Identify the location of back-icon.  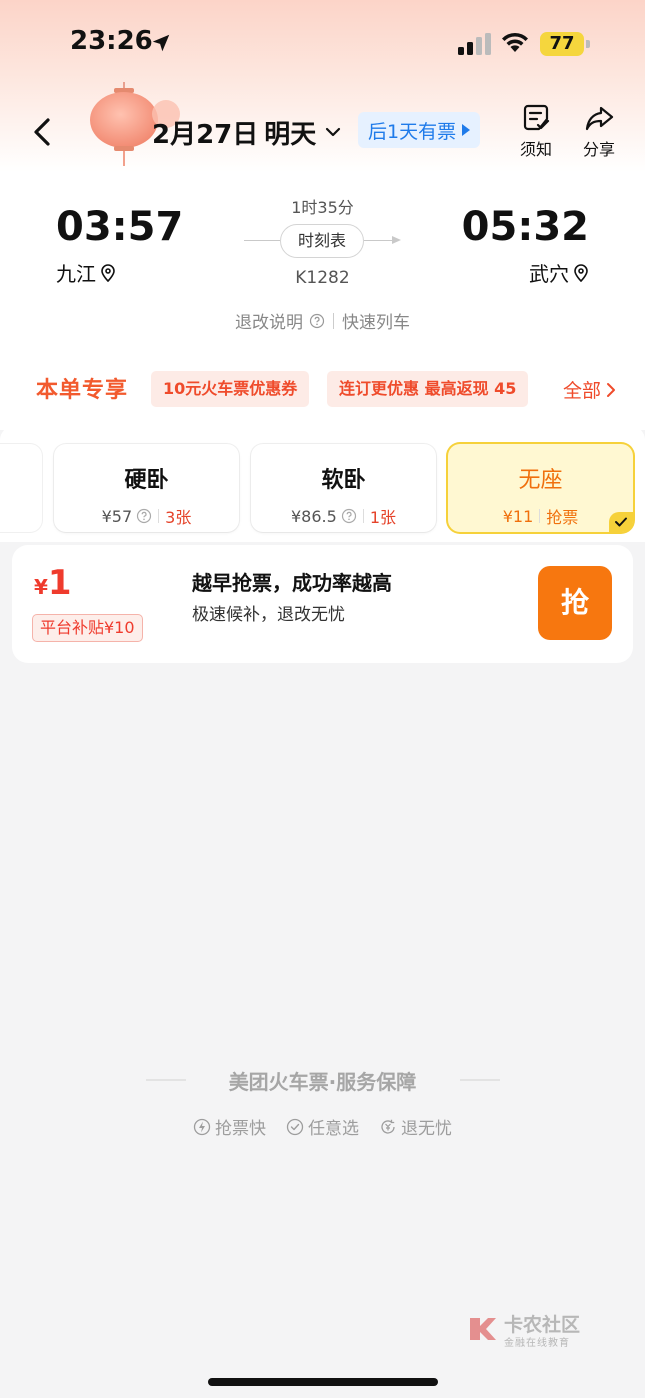
(43, 132).